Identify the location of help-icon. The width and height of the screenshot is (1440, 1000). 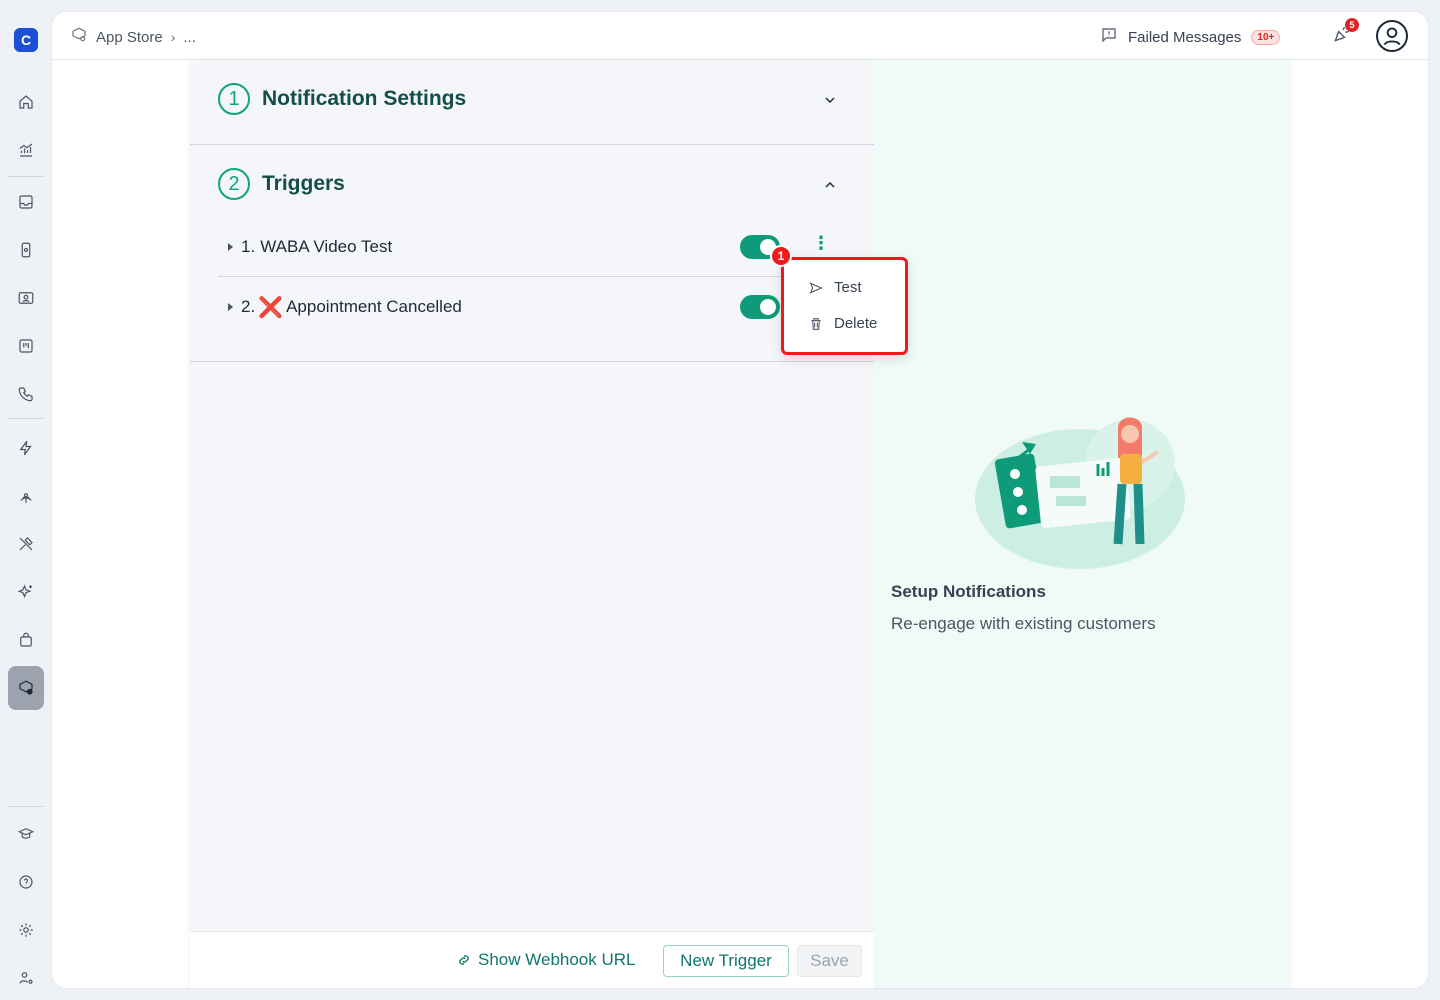
(26, 882).